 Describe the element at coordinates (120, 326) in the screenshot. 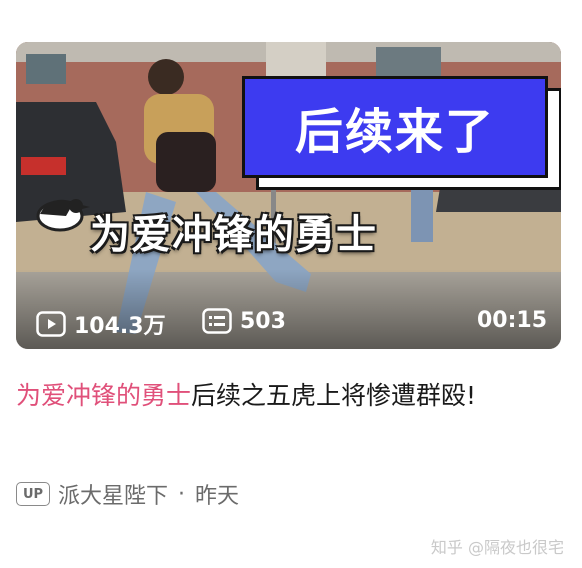

I see `view-count-text: 104.3万` at that location.